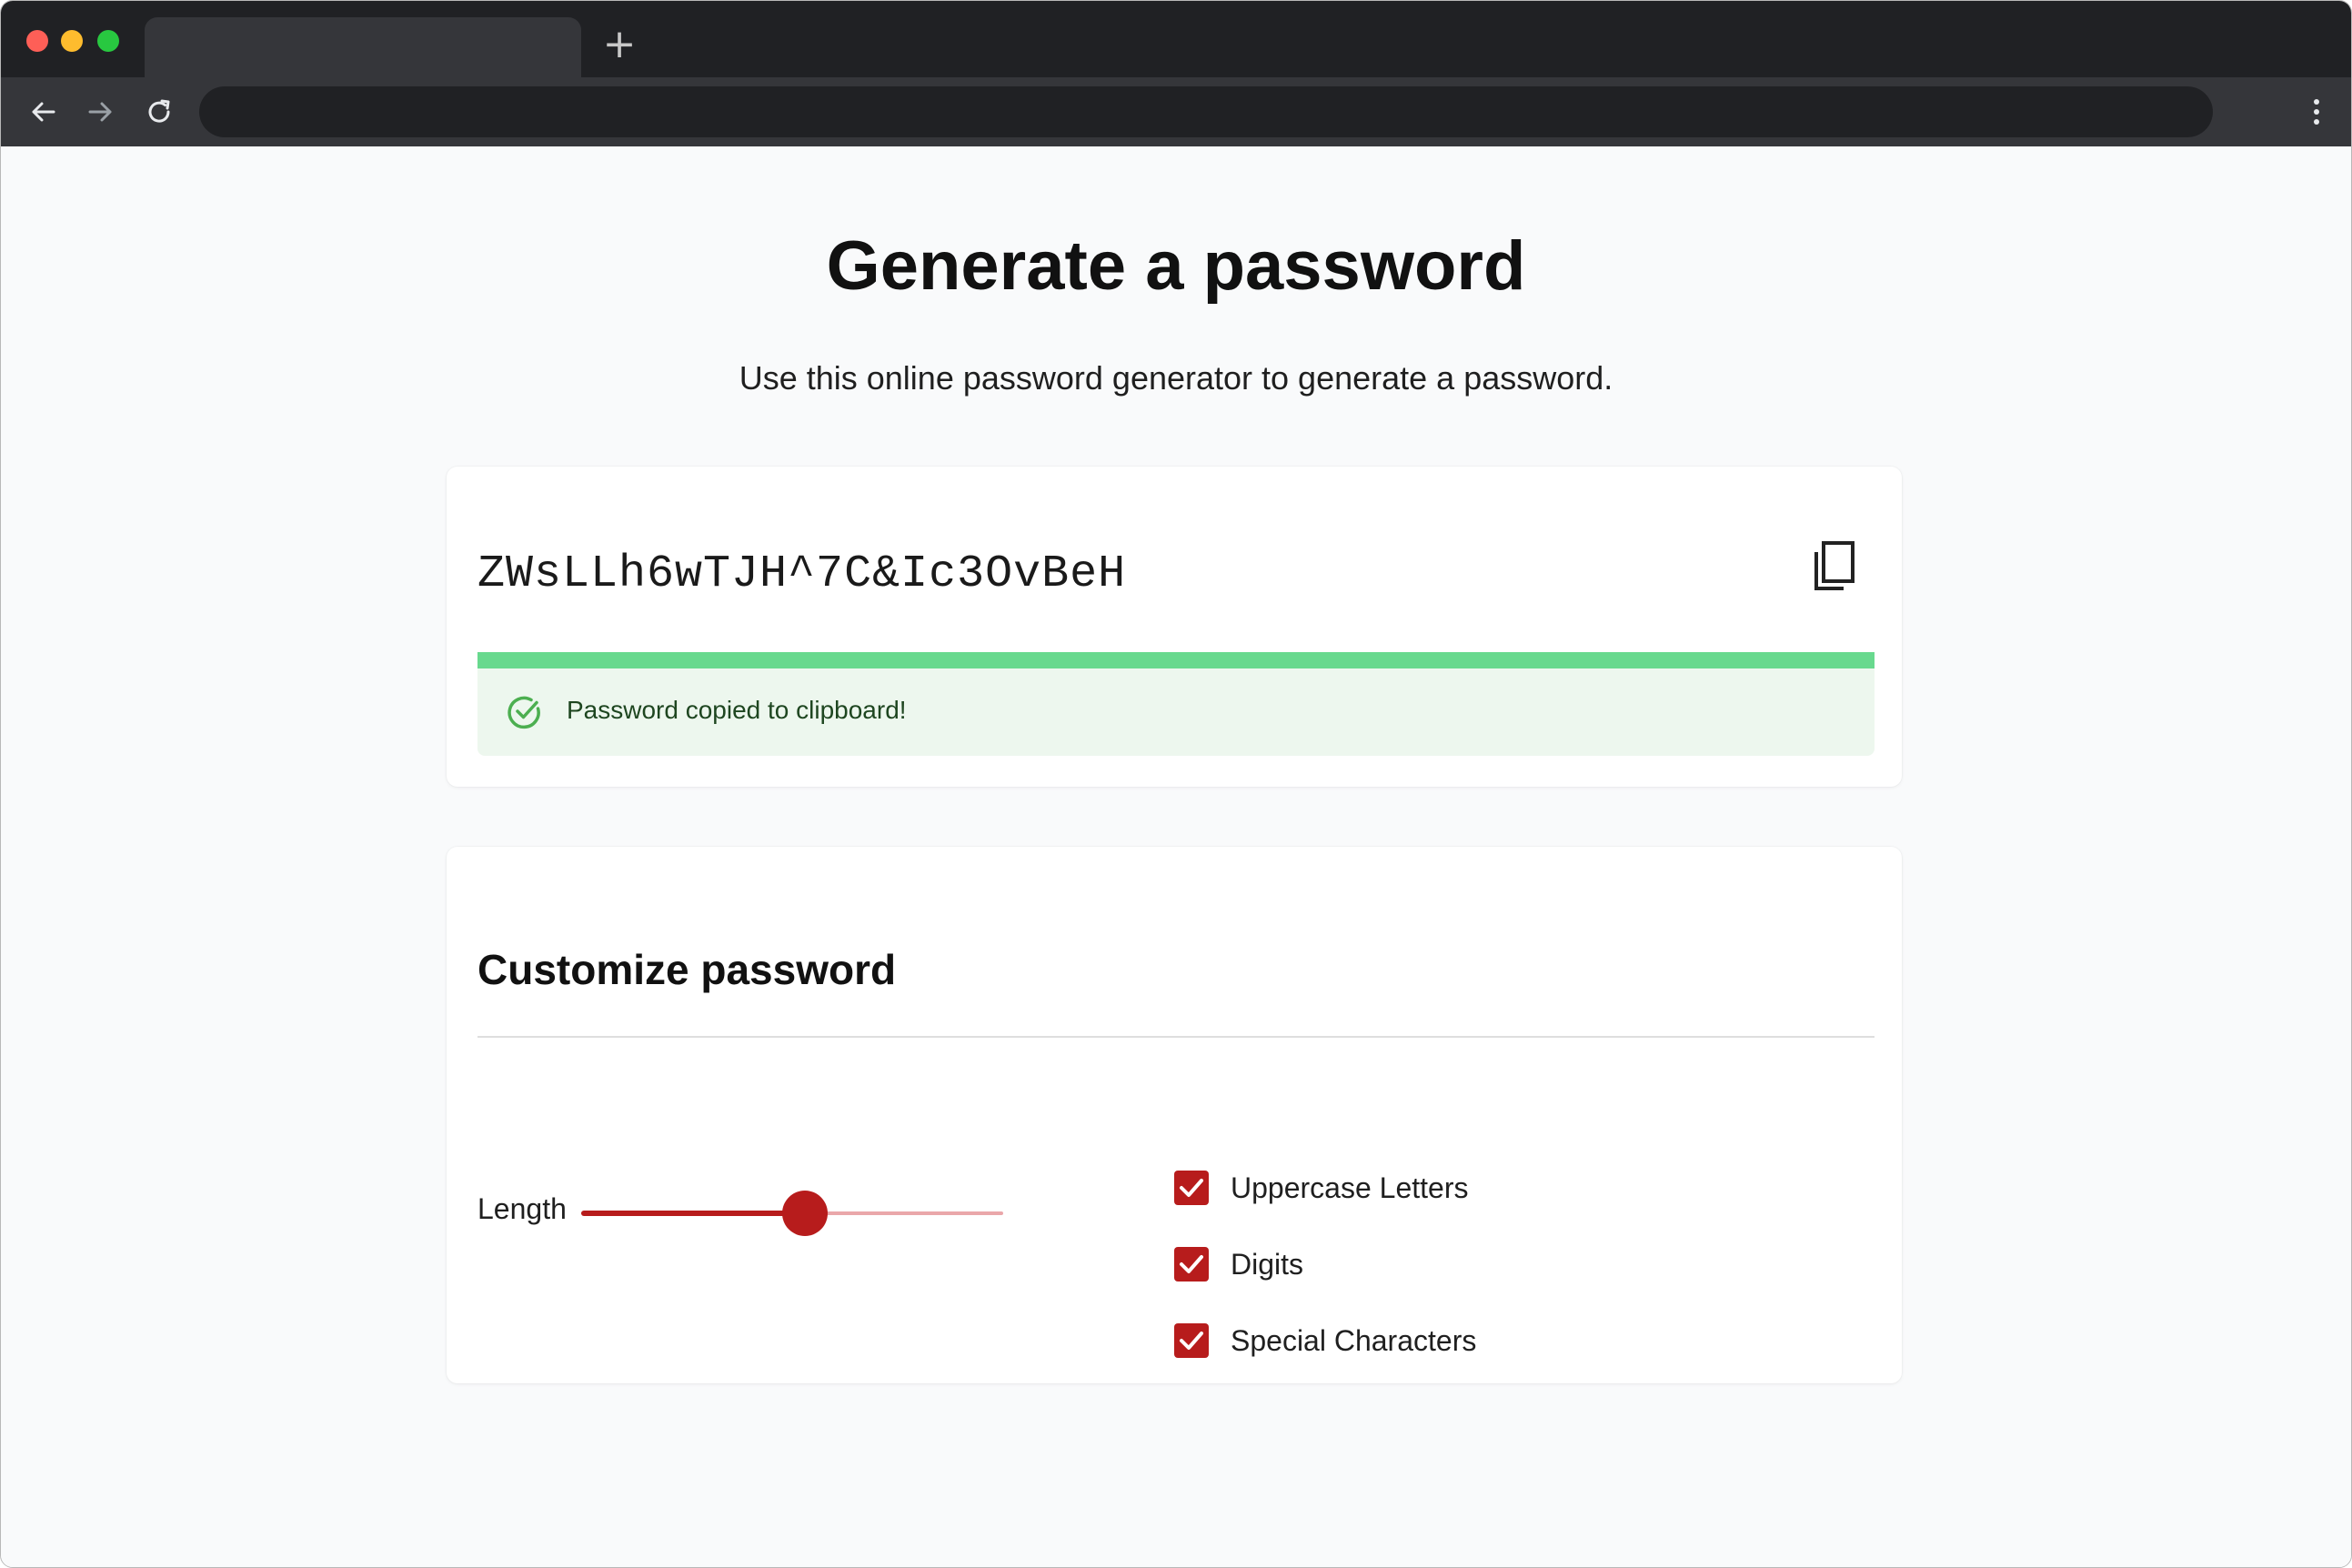 Image resolution: width=2352 pixels, height=1568 pixels. I want to click on length-label: Length, so click(522, 1208).